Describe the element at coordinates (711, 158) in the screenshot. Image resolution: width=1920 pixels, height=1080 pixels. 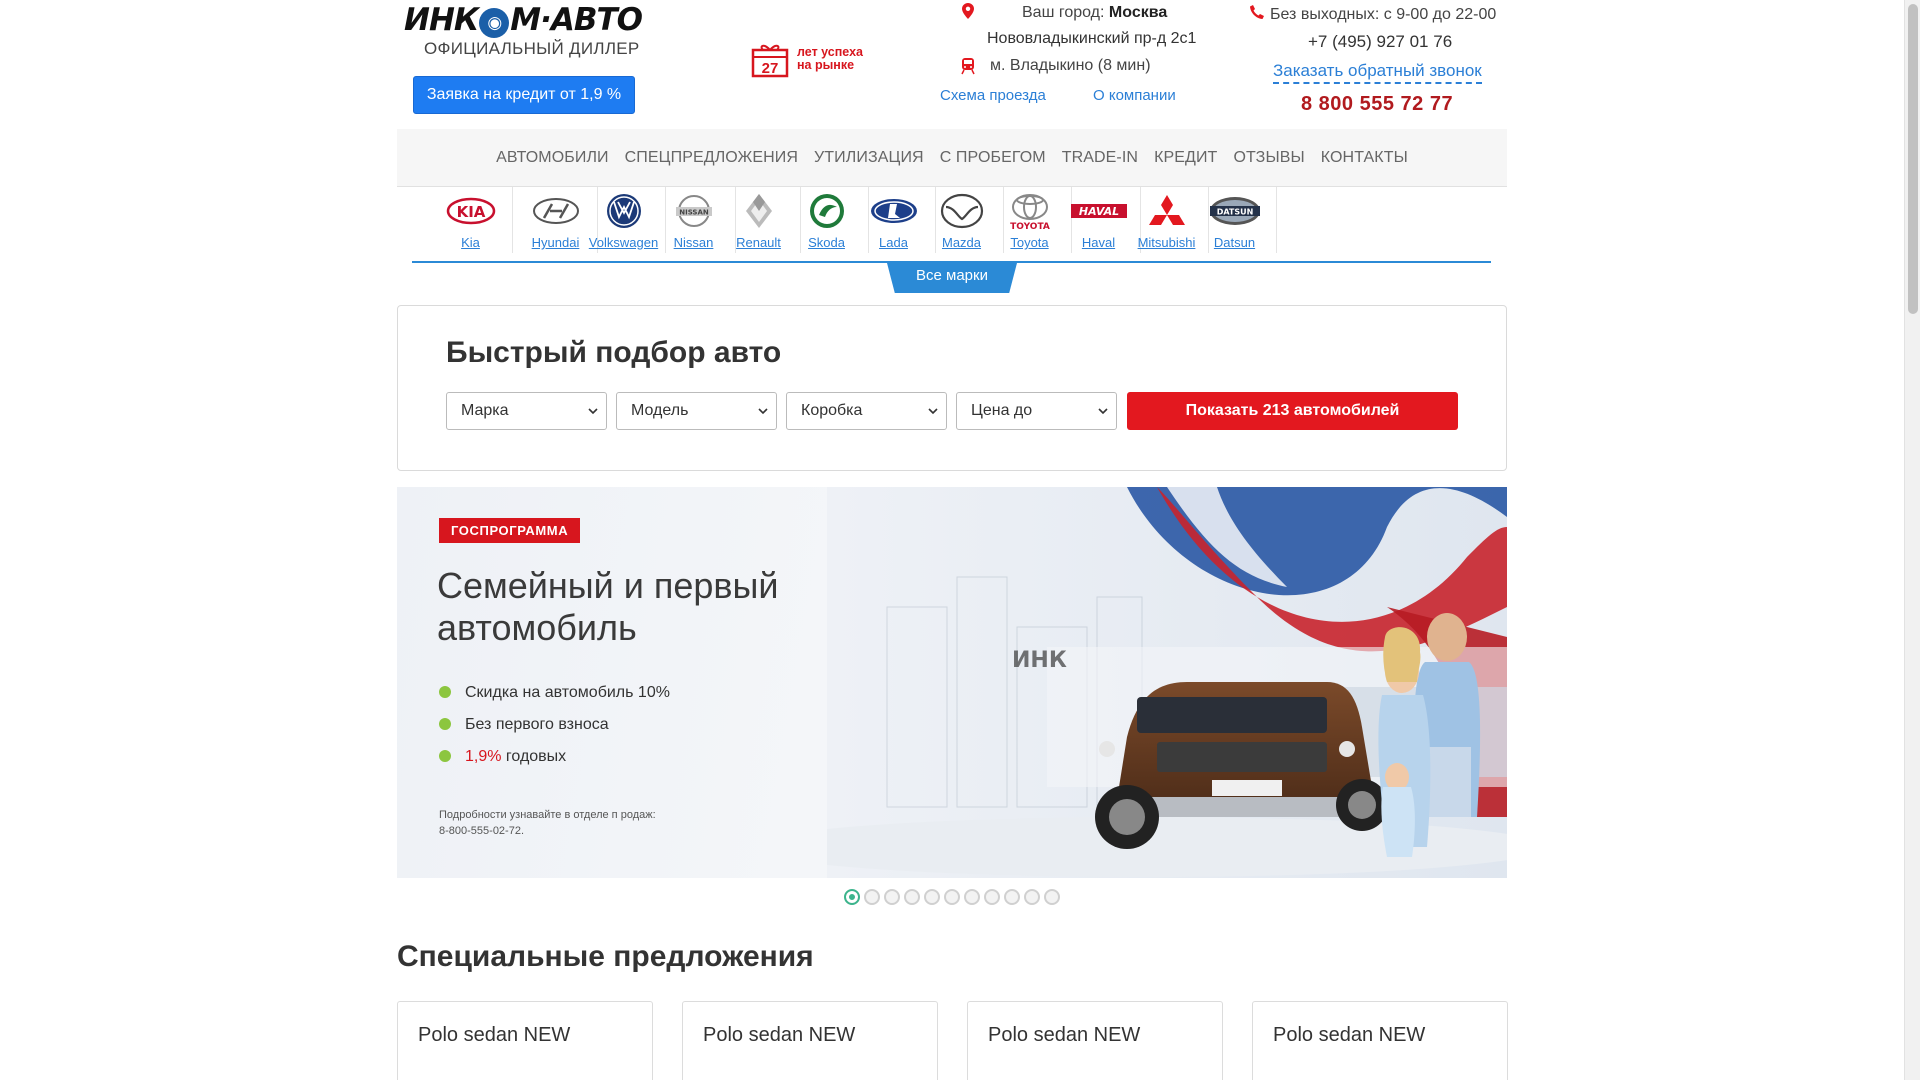
I see `nav-item-1: СПЕЦПРЕДЛОЖЕНИЯ` at that location.